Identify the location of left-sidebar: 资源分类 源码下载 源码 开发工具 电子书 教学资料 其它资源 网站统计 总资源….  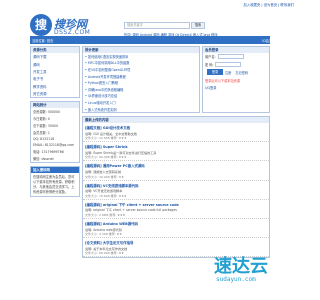
(55, 146).